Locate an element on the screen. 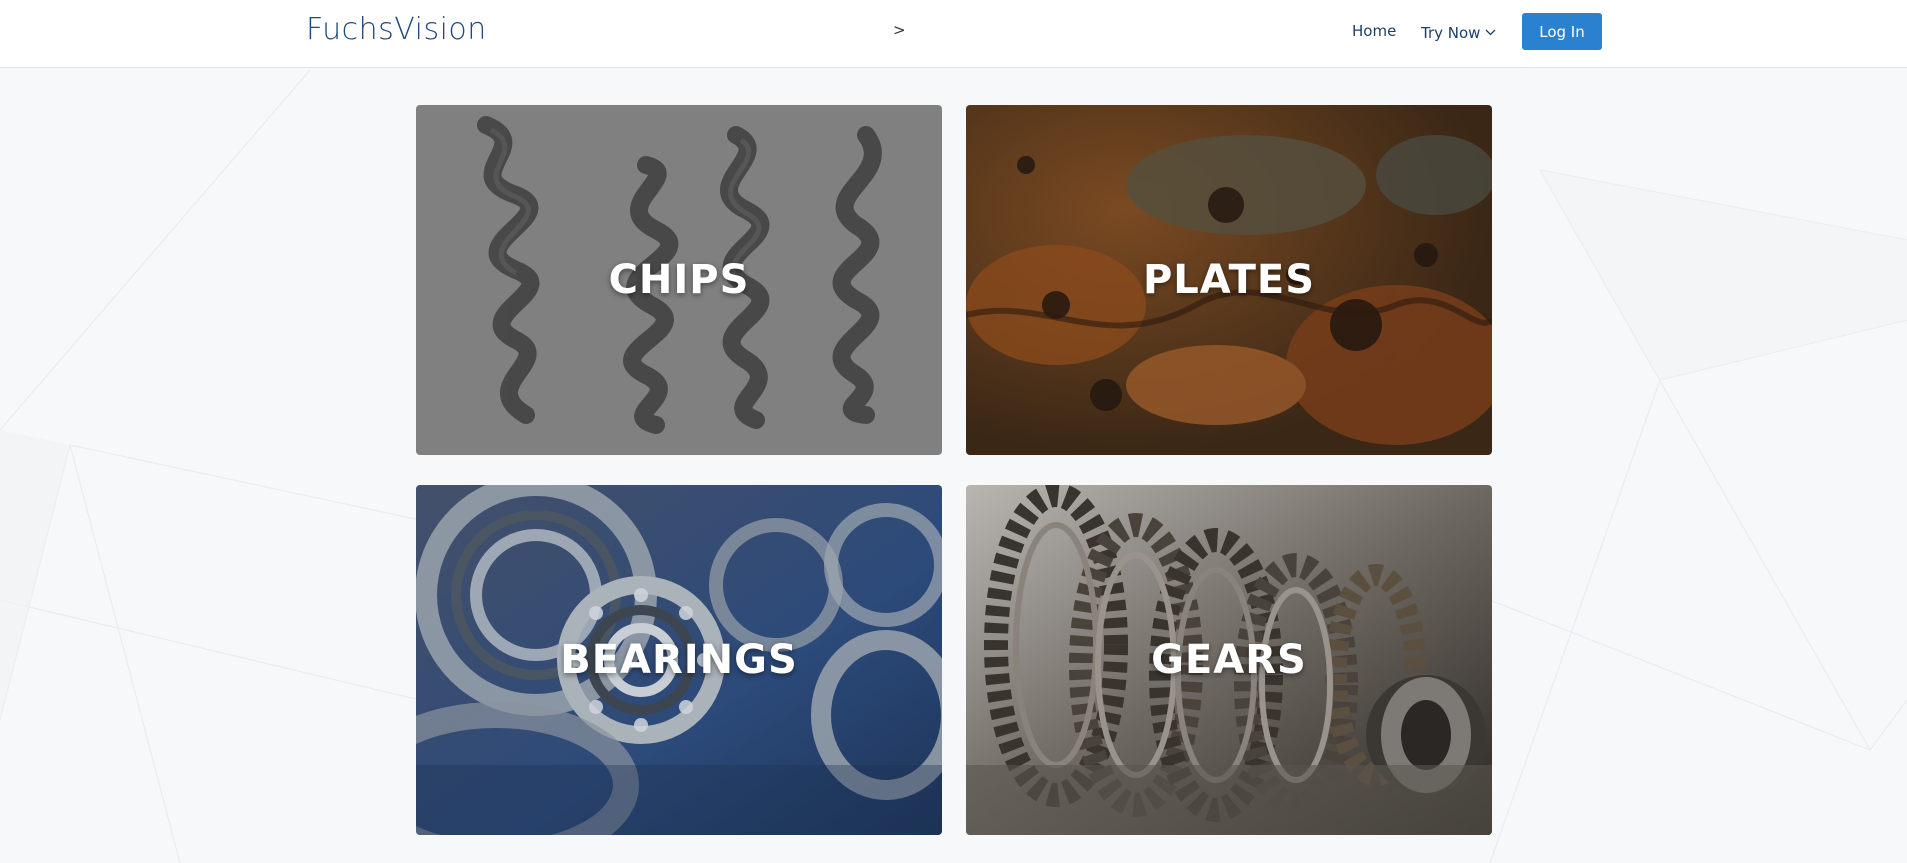 This screenshot has height=863, width=1907. tile-bearings-label: BEARINGS is located at coordinates (679, 660).